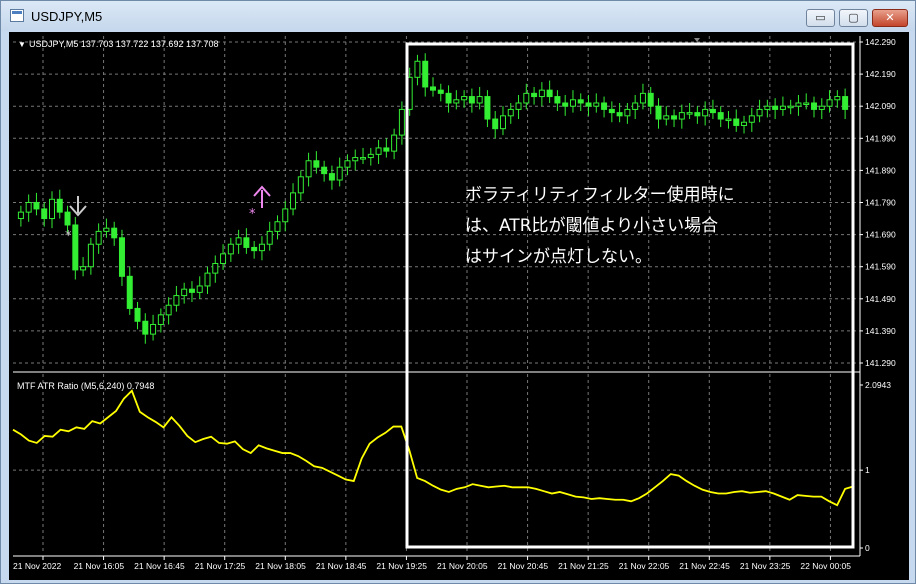 Image resolution: width=916 pixels, height=584 pixels. I want to click on price-tick-label: 141.590, so click(880, 267).